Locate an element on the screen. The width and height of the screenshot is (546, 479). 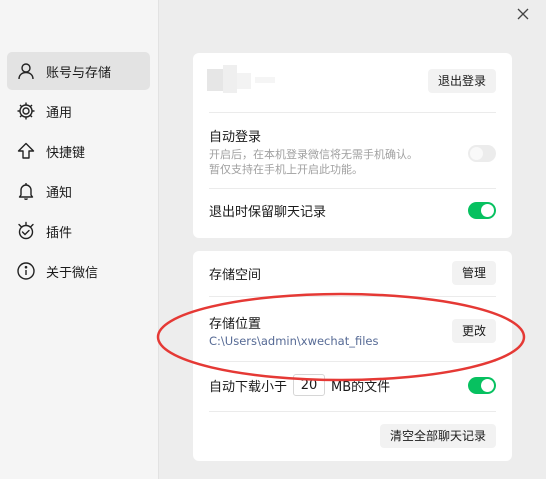
change-location-button: 更改 is located at coordinates (473, 330).